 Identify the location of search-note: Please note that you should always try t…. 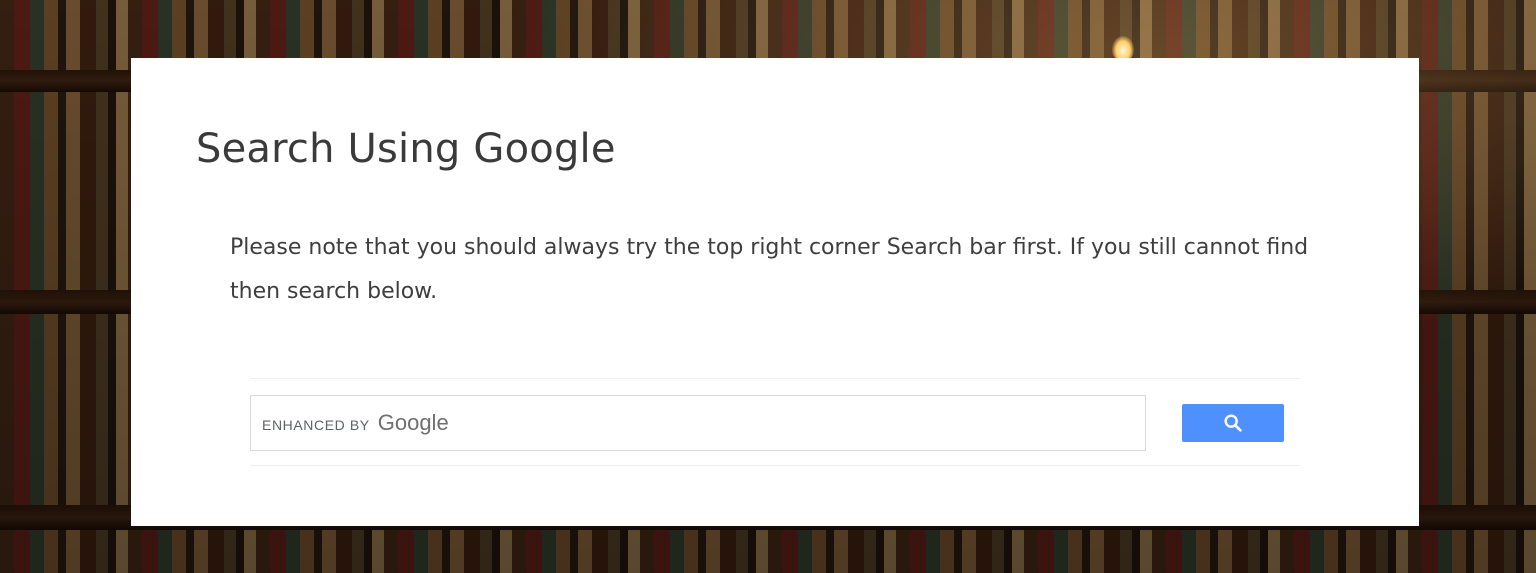
(769, 269).